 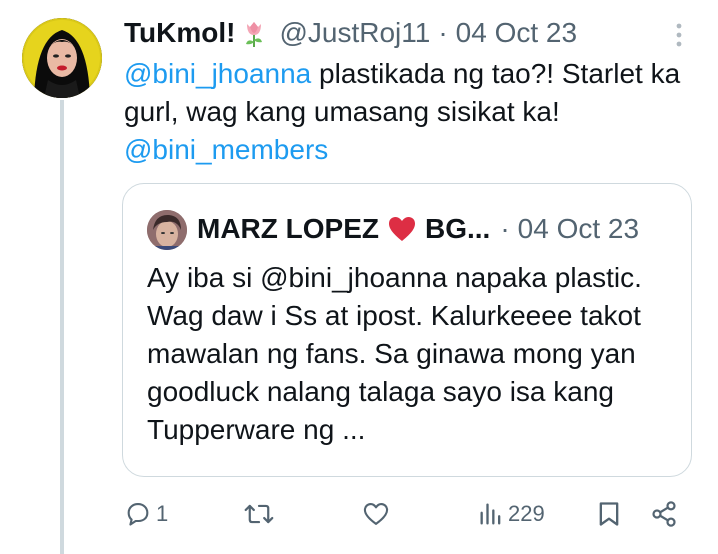 What do you see at coordinates (179, 33) in the screenshot?
I see `display-name: TuKmol!` at bounding box center [179, 33].